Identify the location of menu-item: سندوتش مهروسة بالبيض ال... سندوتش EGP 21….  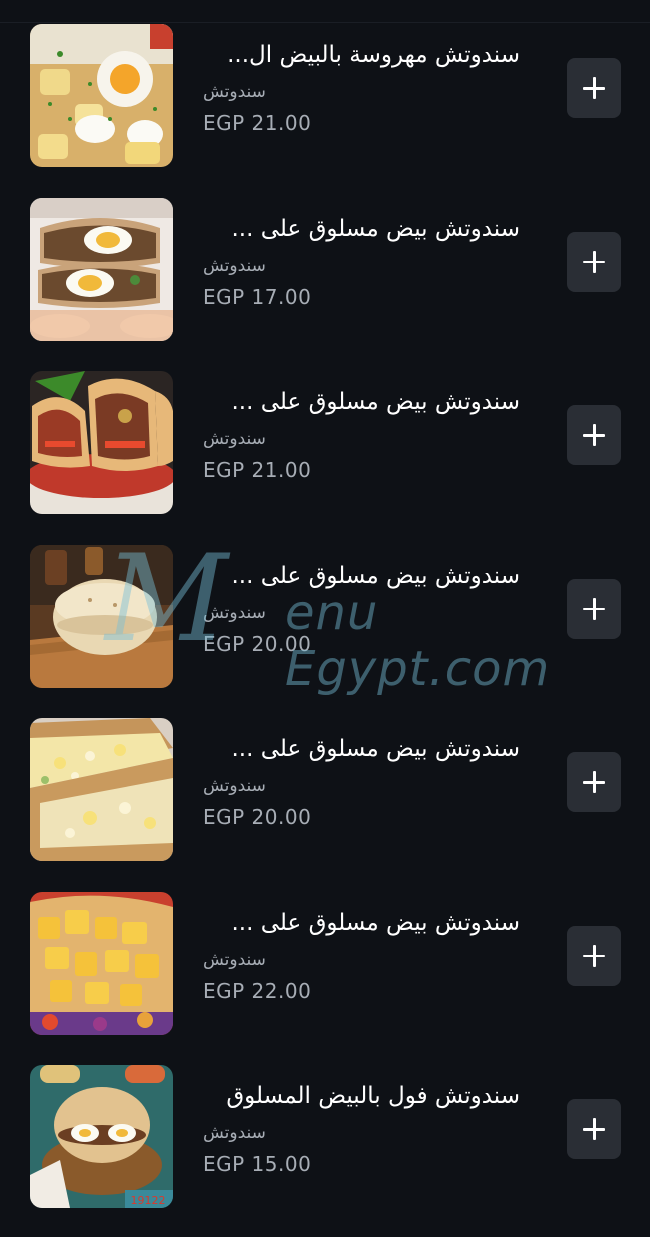
(325, 109).